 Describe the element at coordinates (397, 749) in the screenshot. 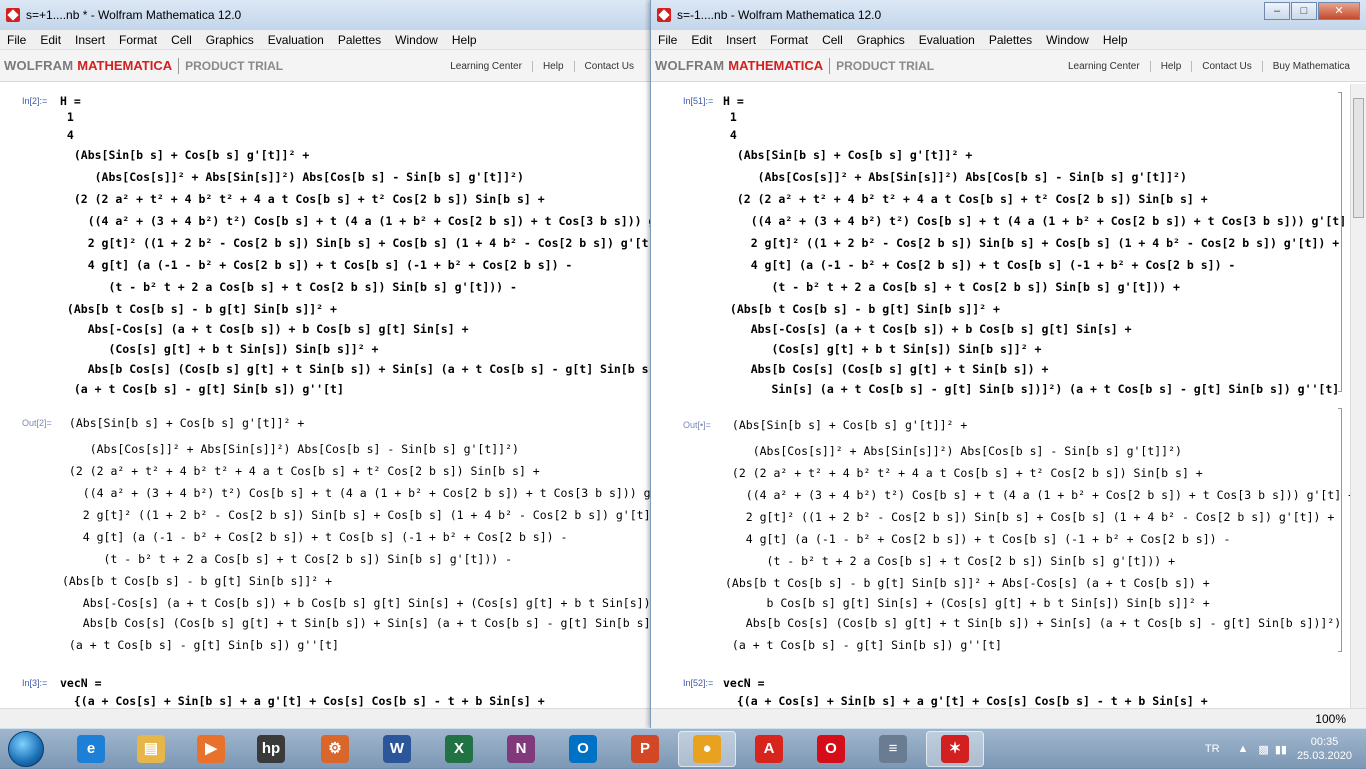

I see `taskbar-app: W` at that location.